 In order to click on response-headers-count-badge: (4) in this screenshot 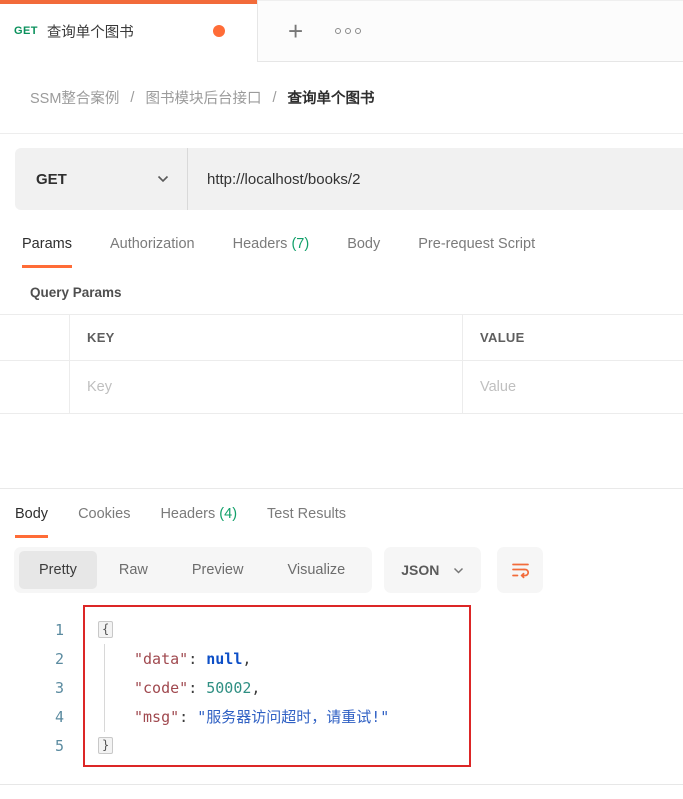, I will do `click(228, 514)`.